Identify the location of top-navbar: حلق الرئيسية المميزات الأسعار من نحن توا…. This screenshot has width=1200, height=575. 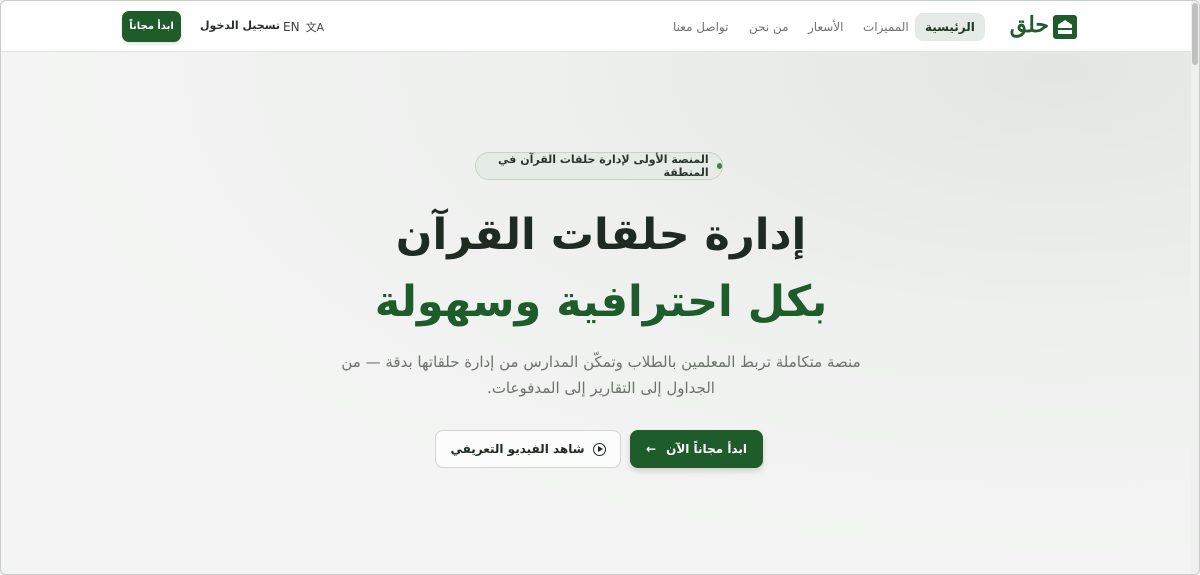
(596, 26).